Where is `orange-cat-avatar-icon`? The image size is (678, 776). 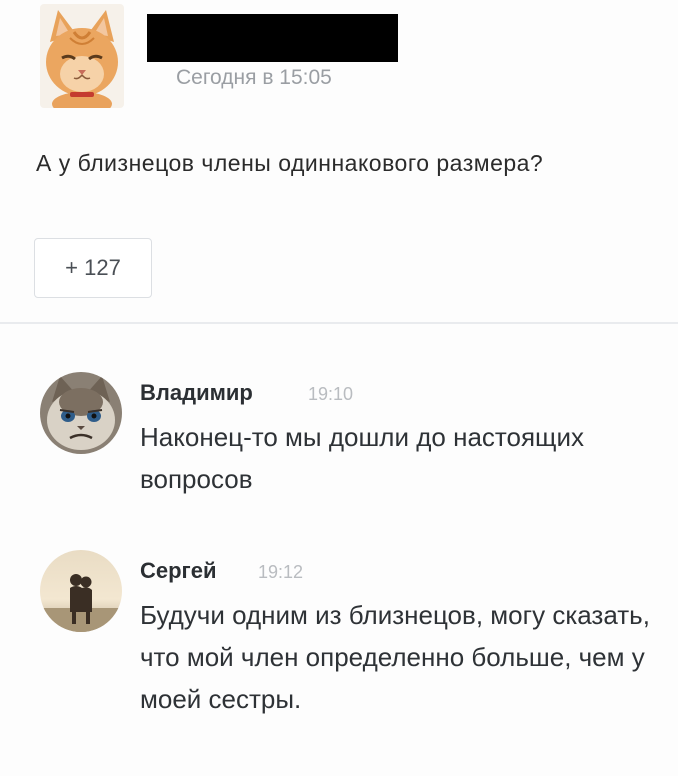 orange-cat-avatar-icon is located at coordinates (82, 56).